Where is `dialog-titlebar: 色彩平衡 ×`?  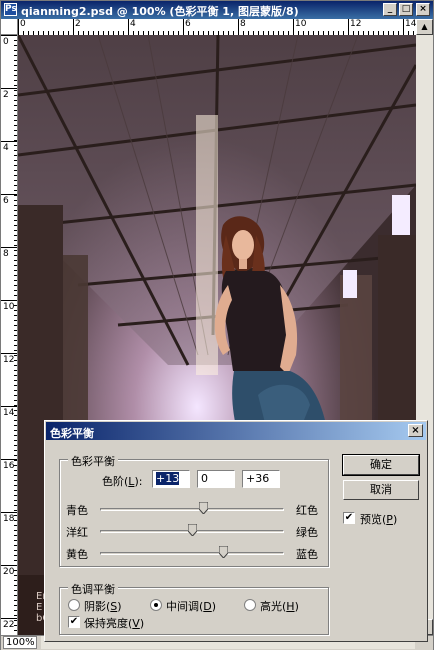 dialog-titlebar: 色彩平衡 × is located at coordinates (236, 431).